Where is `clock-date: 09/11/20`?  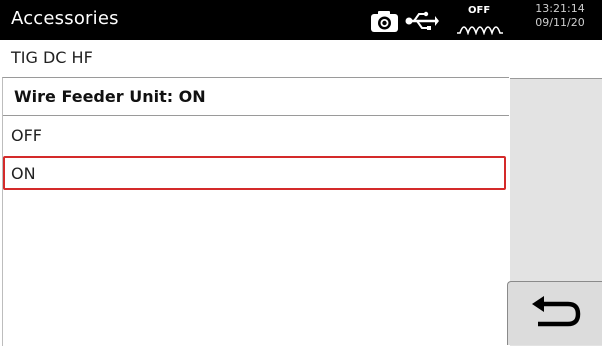
clock-date: 09/11/20 is located at coordinates (560, 22).